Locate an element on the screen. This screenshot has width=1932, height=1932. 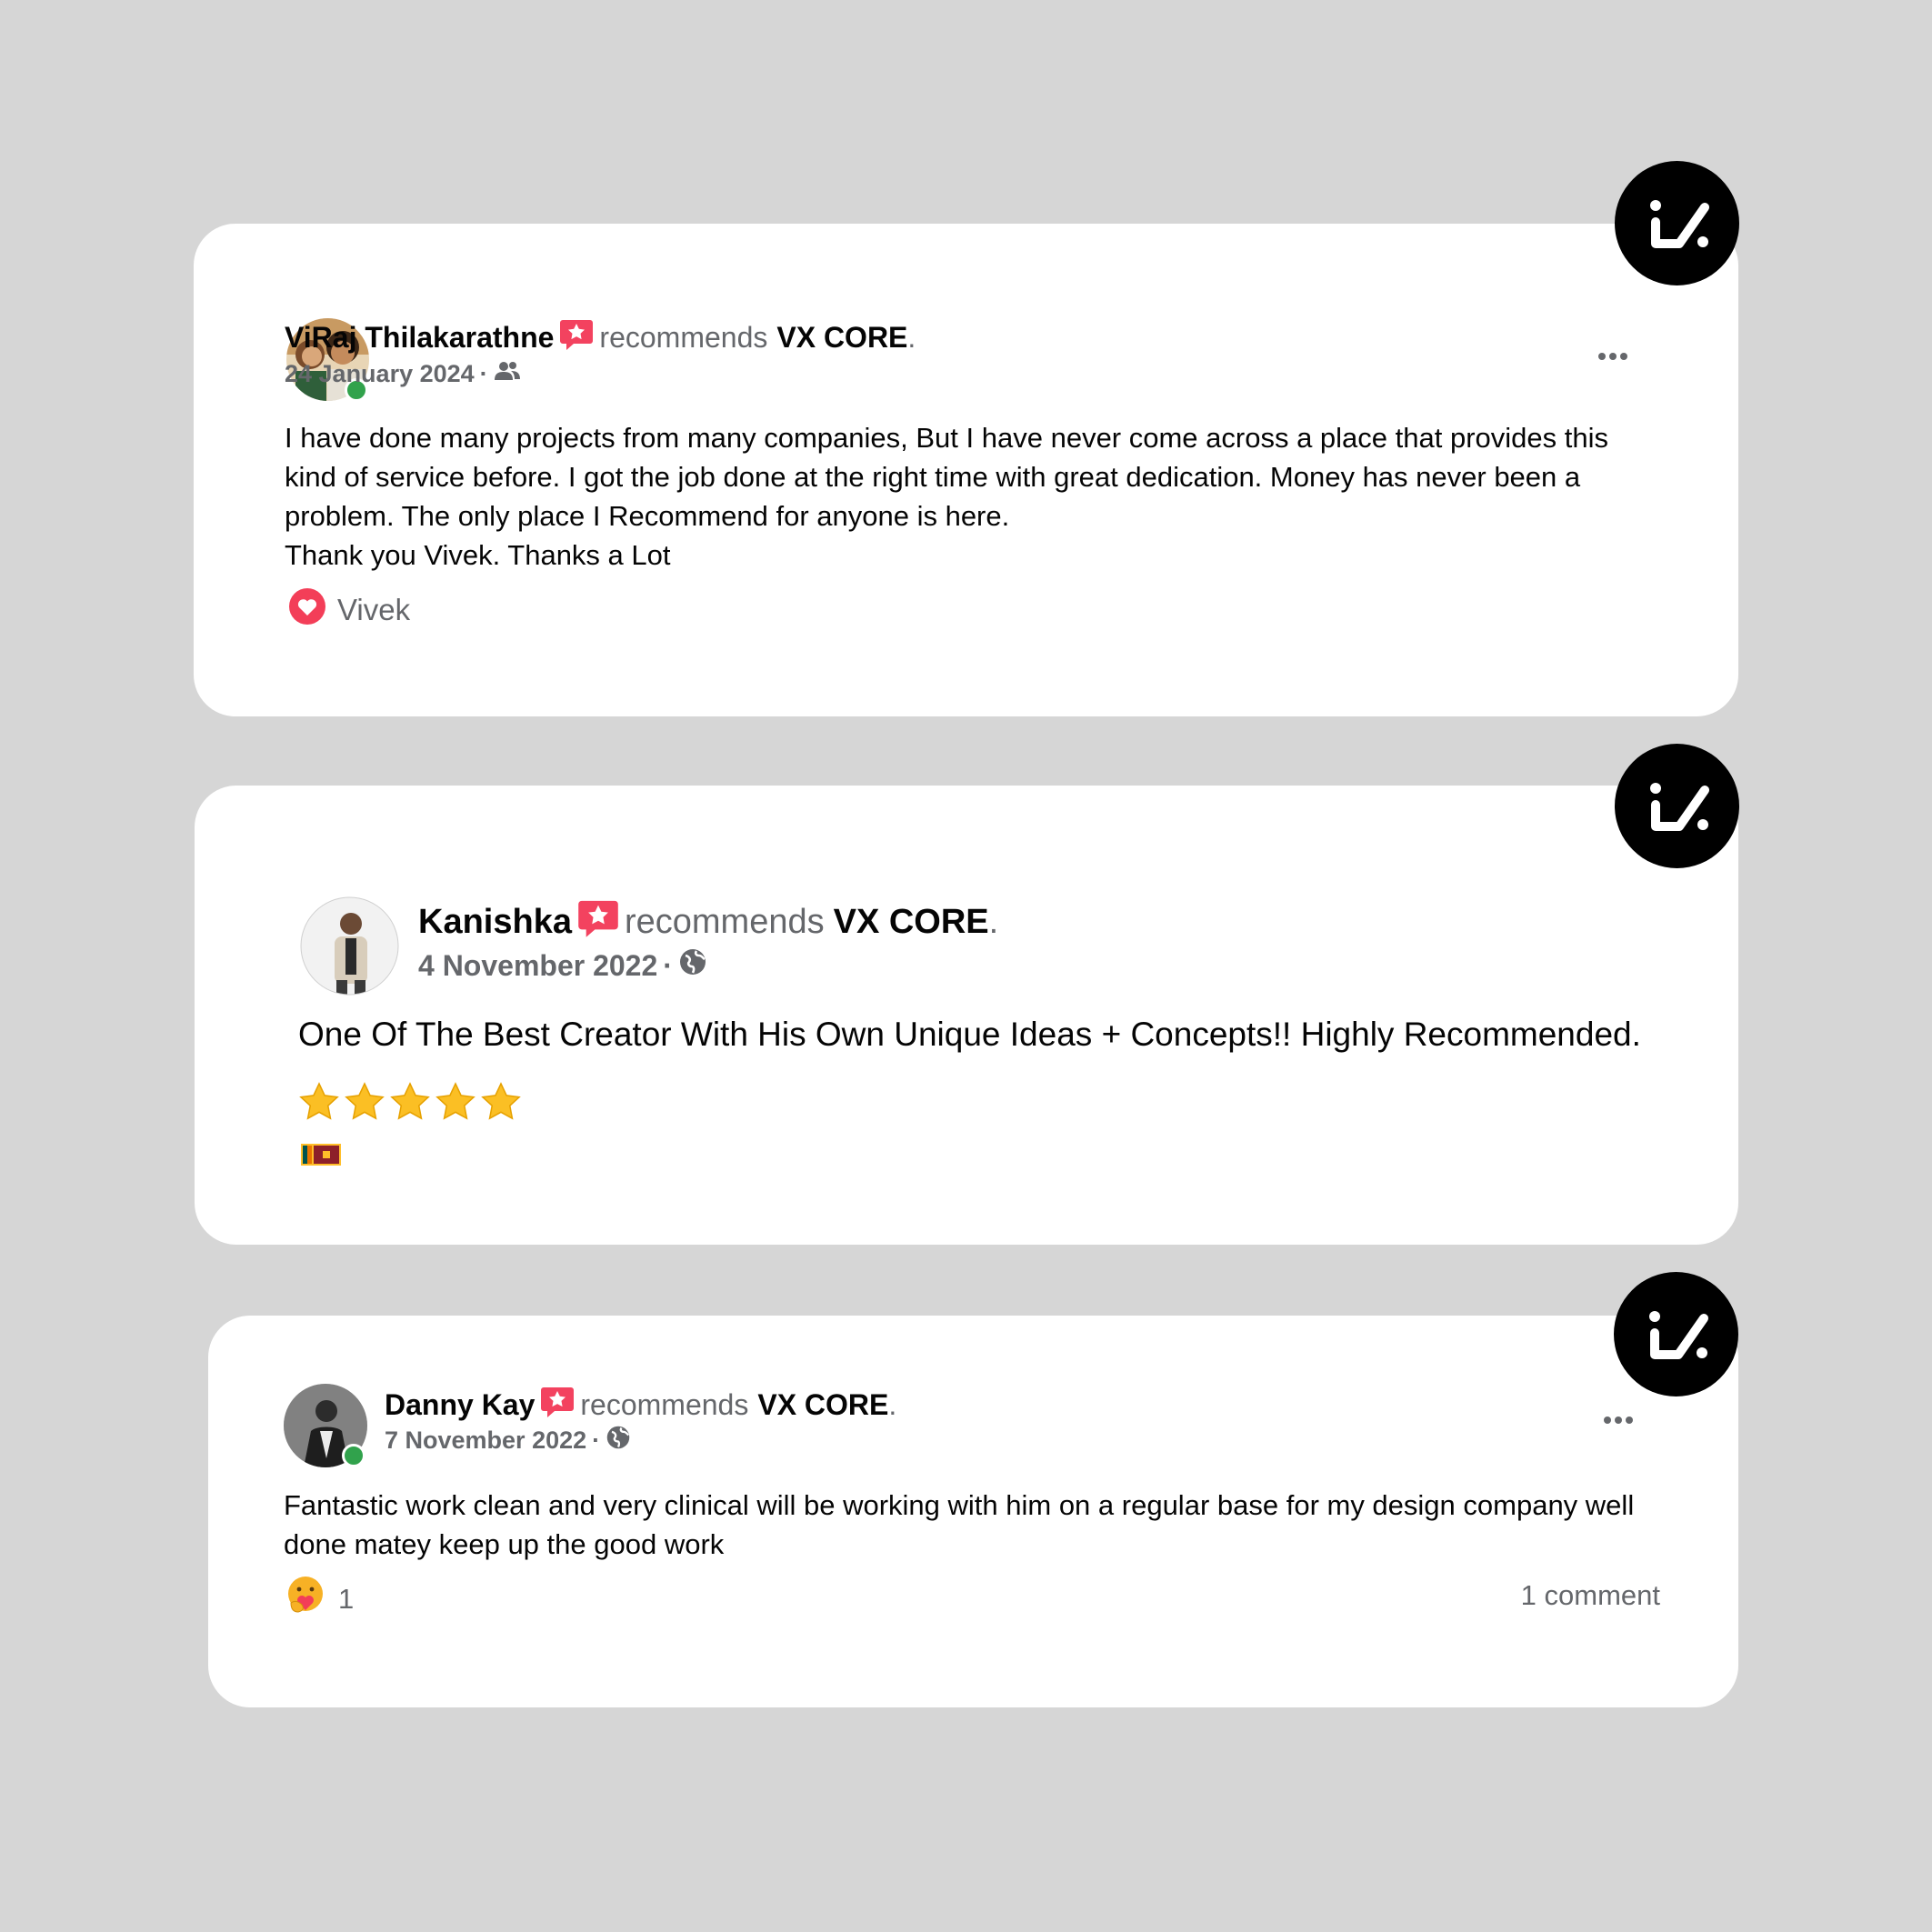
post-meta: 24 January 2024 · is located at coordinates (403, 374).